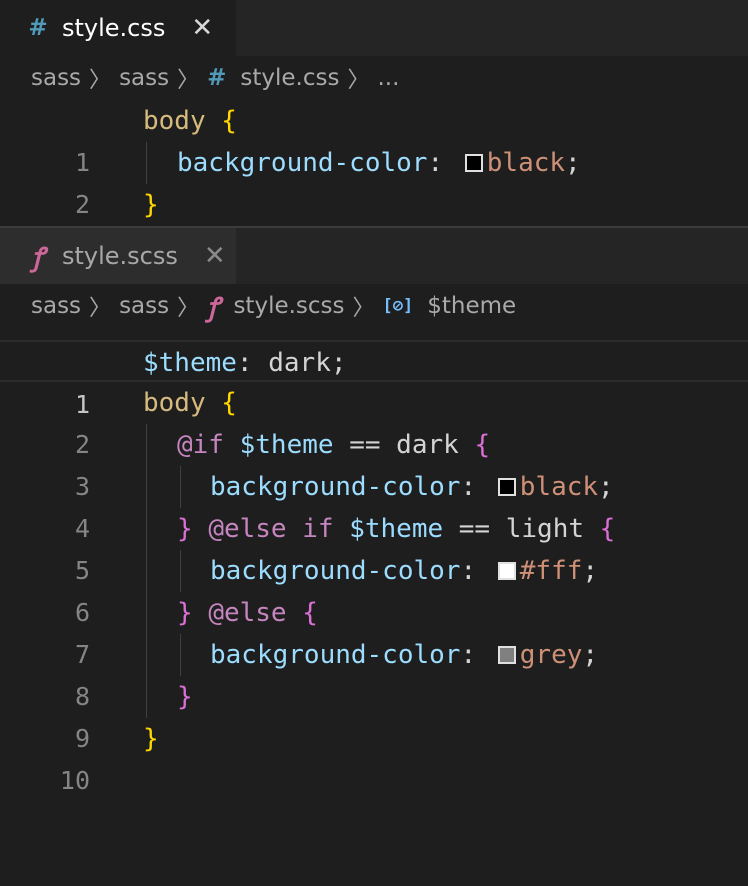 The image size is (748, 886). Describe the element at coordinates (374, 462) in the screenshot. I see `code-line: 3 @if $theme == dark {` at that location.